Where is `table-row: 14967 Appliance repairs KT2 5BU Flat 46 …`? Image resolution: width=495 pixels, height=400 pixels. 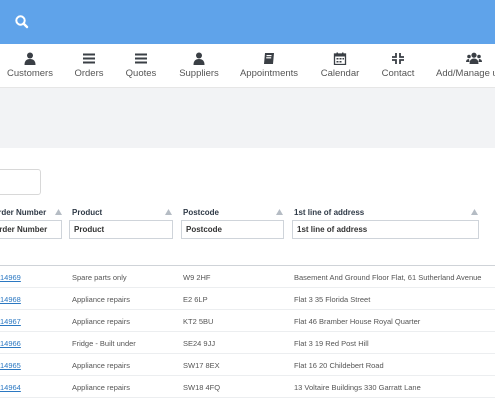
table-row: 14967 Appliance repairs KT2 5BU Flat 46 … is located at coordinates (247, 321).